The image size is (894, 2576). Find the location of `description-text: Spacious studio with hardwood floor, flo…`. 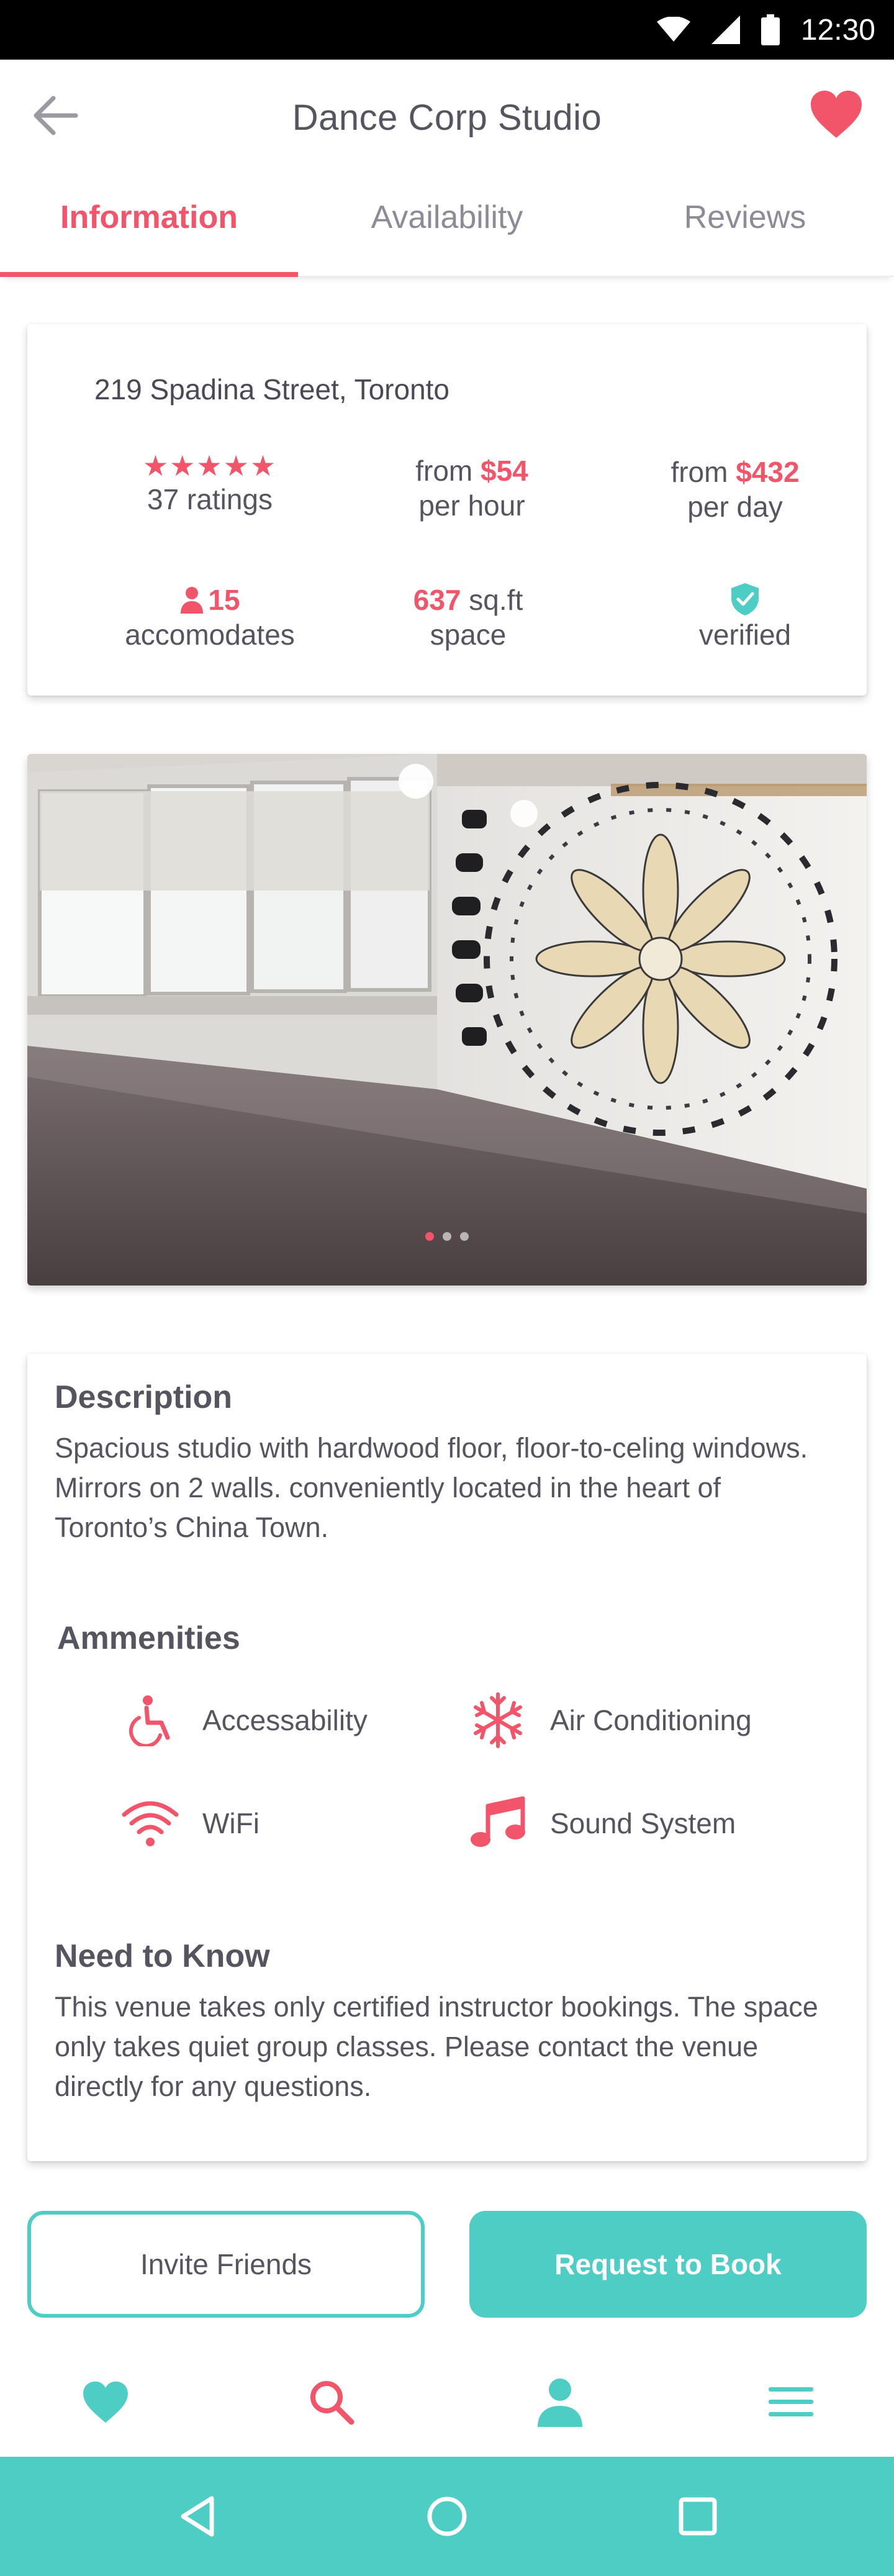

description-text: Spacious studio with hardwood floor, flo… is located at coordinates (431, 1487).